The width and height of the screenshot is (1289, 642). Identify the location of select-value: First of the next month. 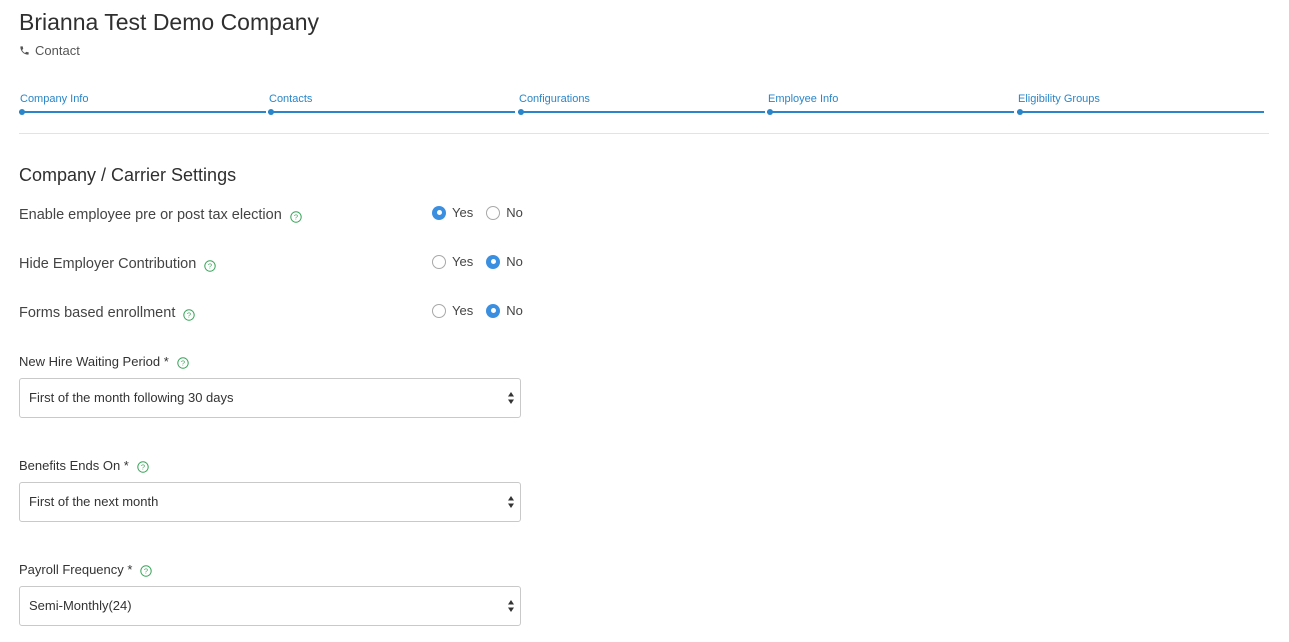
(94, 501).